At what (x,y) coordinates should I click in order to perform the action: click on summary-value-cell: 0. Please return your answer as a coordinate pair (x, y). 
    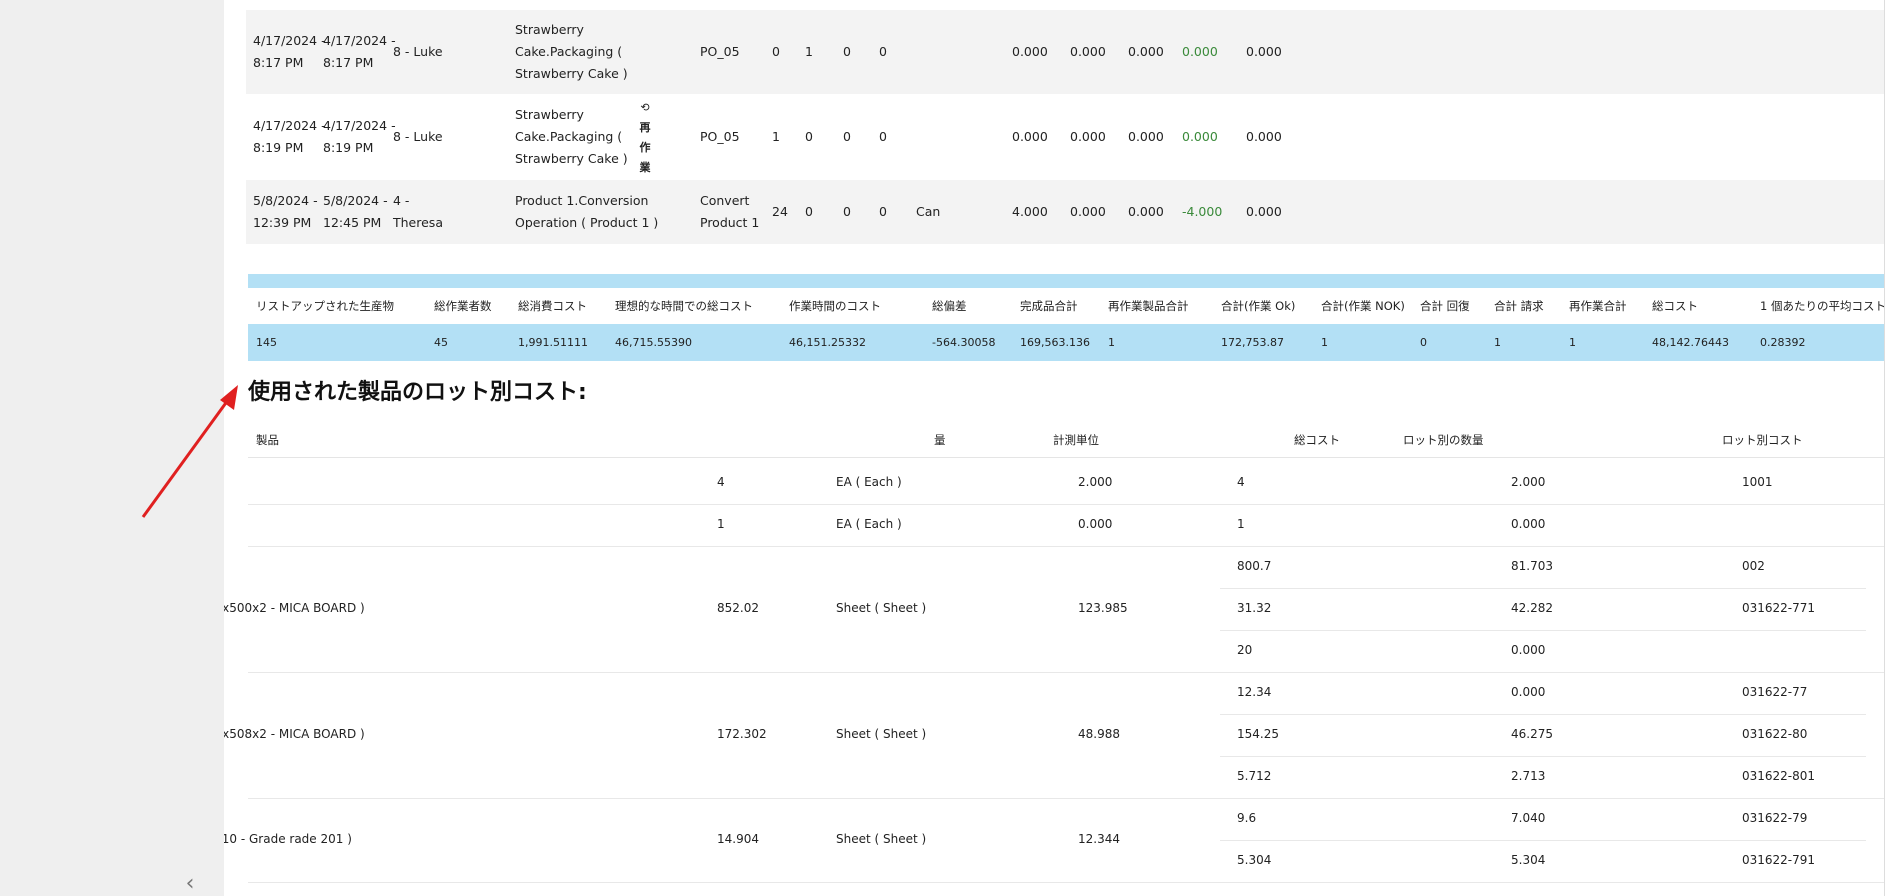
    Looking at the image, I should click on (1423, 342).